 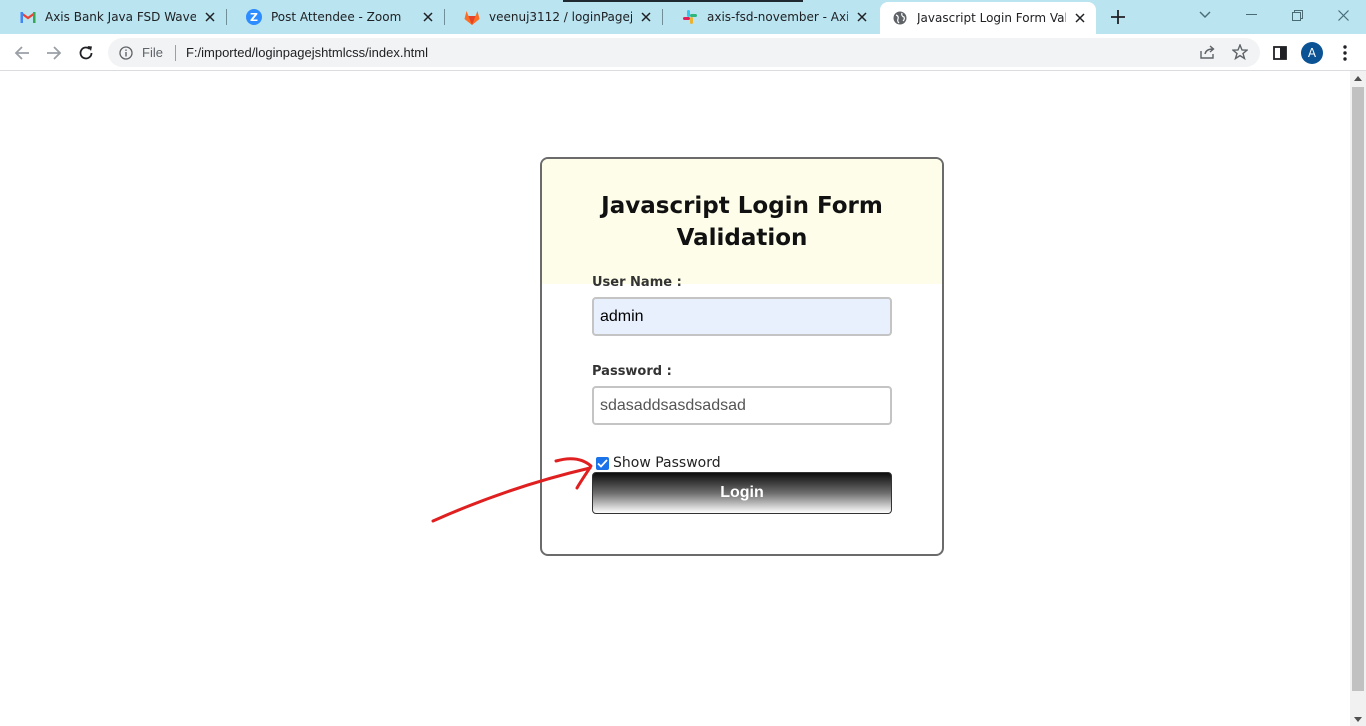 I want to click on minimize-button, so click(x=1251, y=15).